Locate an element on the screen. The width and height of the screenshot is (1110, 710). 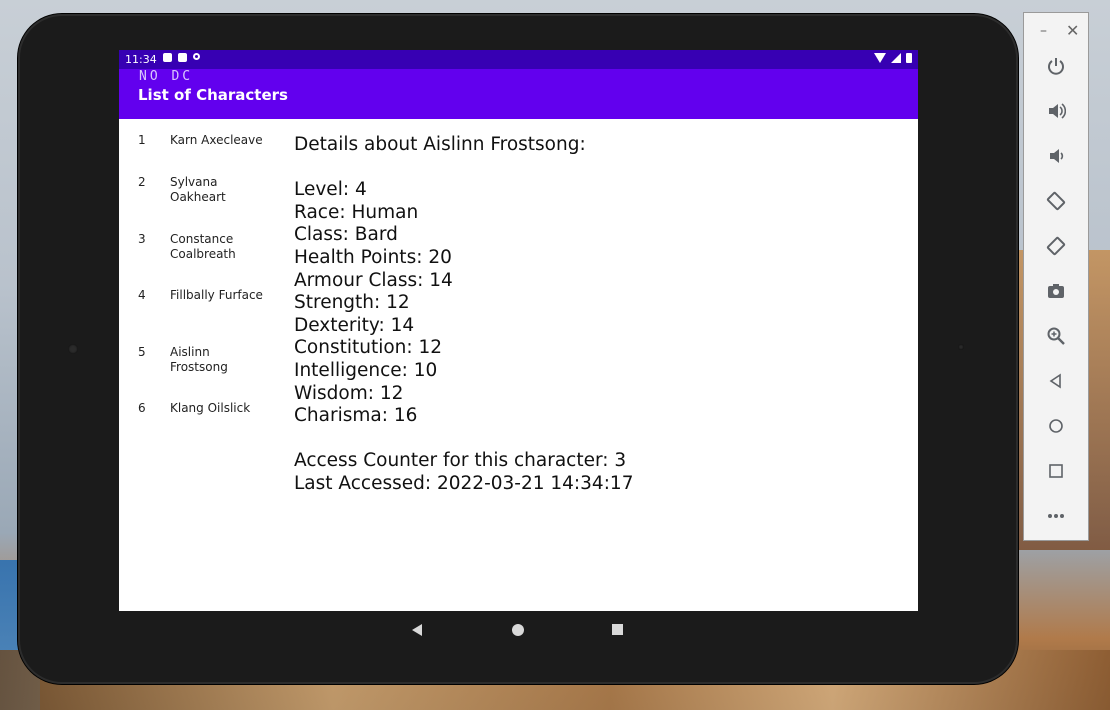
list-item-name: Fillbally Furface is located at coordinates (216, 295).